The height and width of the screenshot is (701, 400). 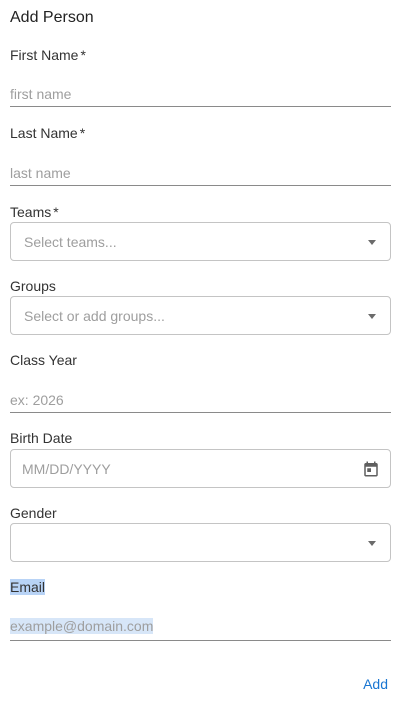 What do you see at coordinates (200, 468) in the screenshot?
I see `birth-date-field: MM/DD/YYYY` at bounding box center [200, 468].